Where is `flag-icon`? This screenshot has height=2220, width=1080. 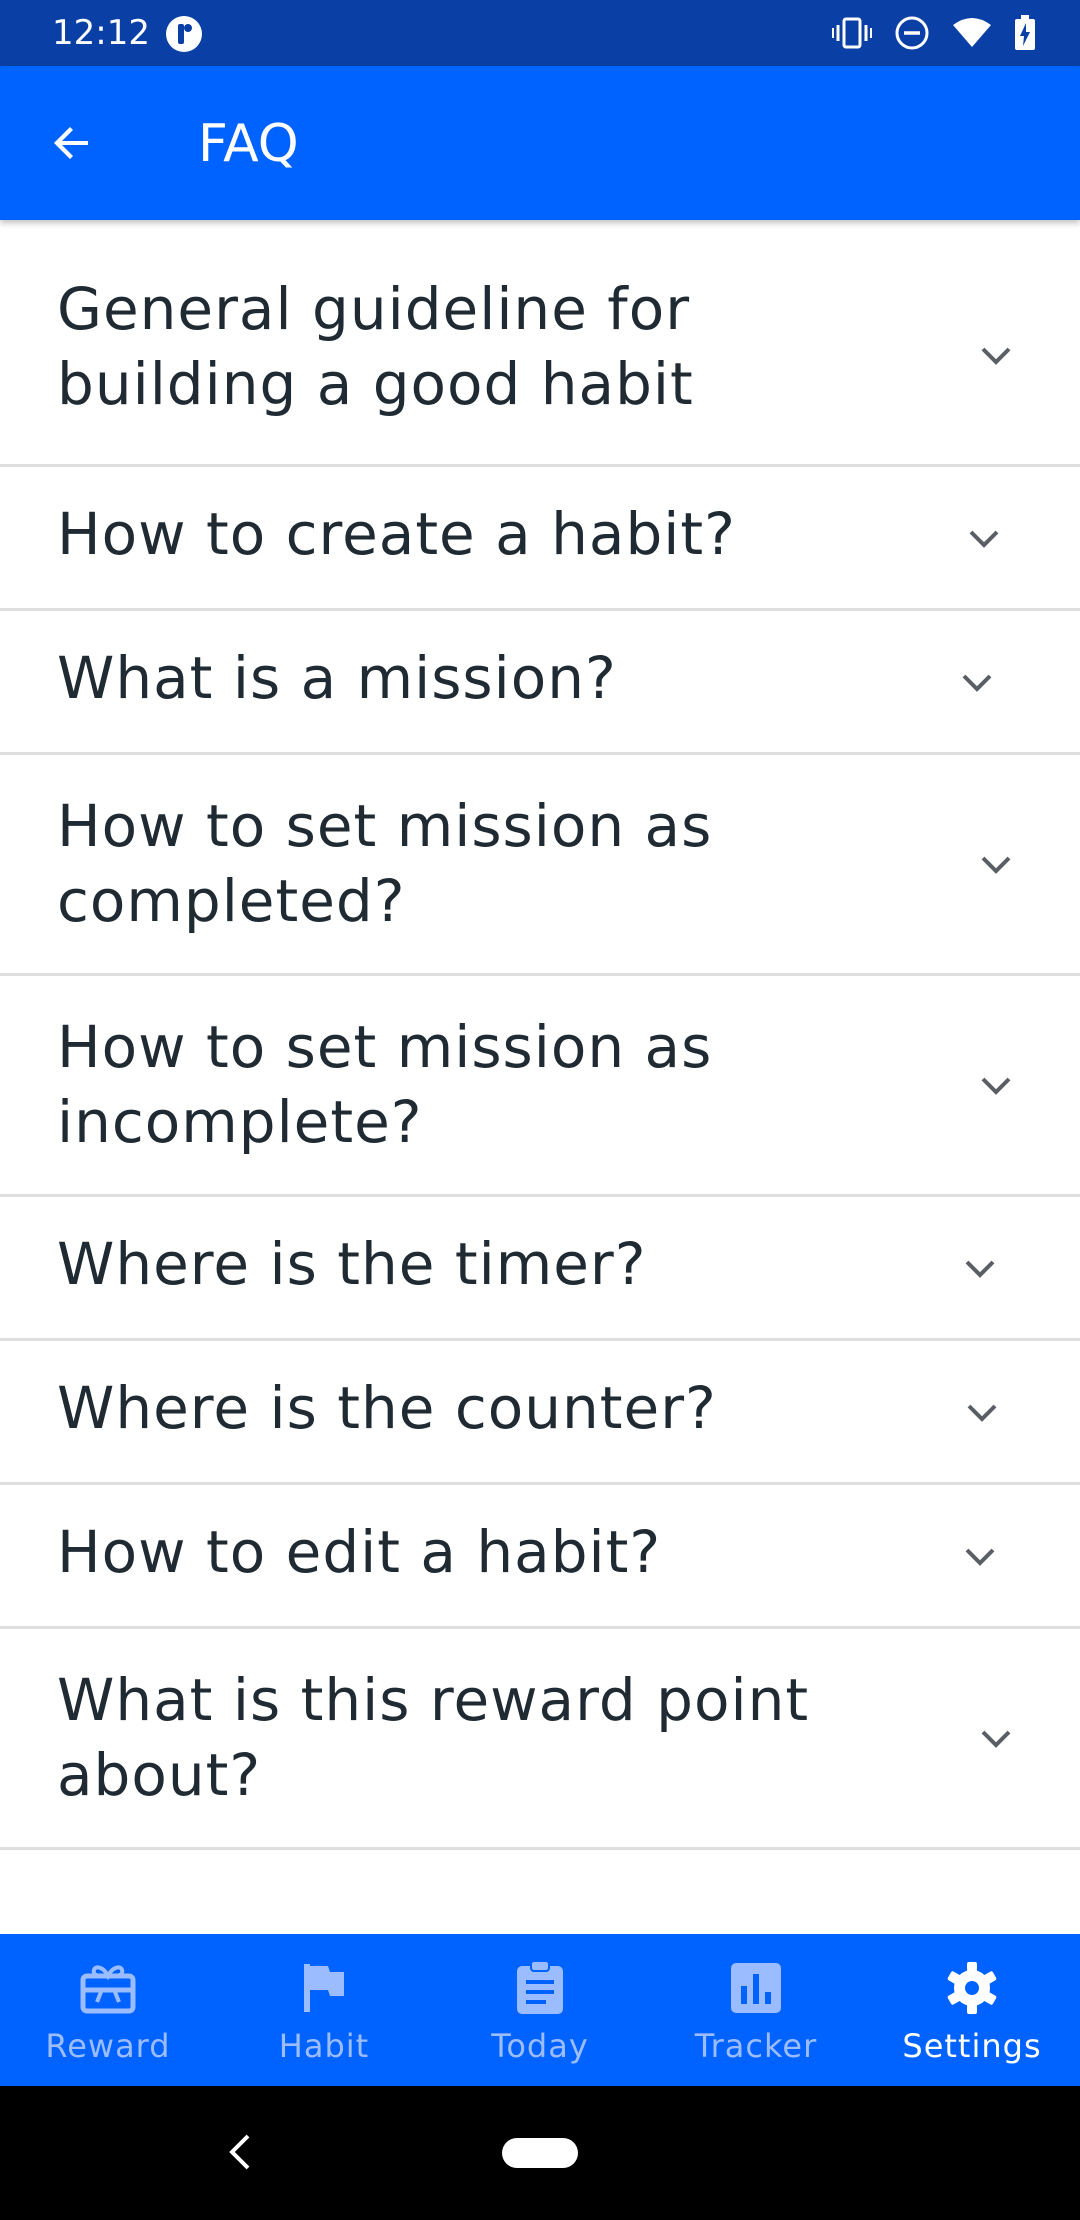 flag-icon is located at coordinates (324, 1988).